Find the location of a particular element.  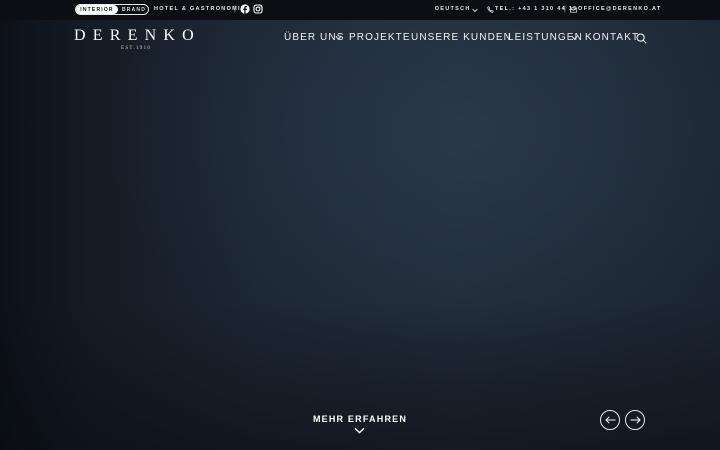

logo-established: EST.1910 is located at coordinates (136, 48).